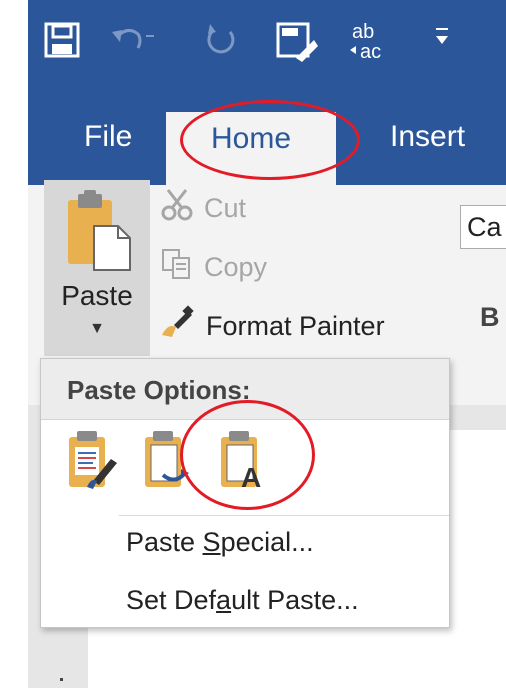 This screenshot has height=688, width=506. What do you see at coordinates (97, 295) in the screenshot?
I see `paste-label: Paste` at bounding box center [97, 295].